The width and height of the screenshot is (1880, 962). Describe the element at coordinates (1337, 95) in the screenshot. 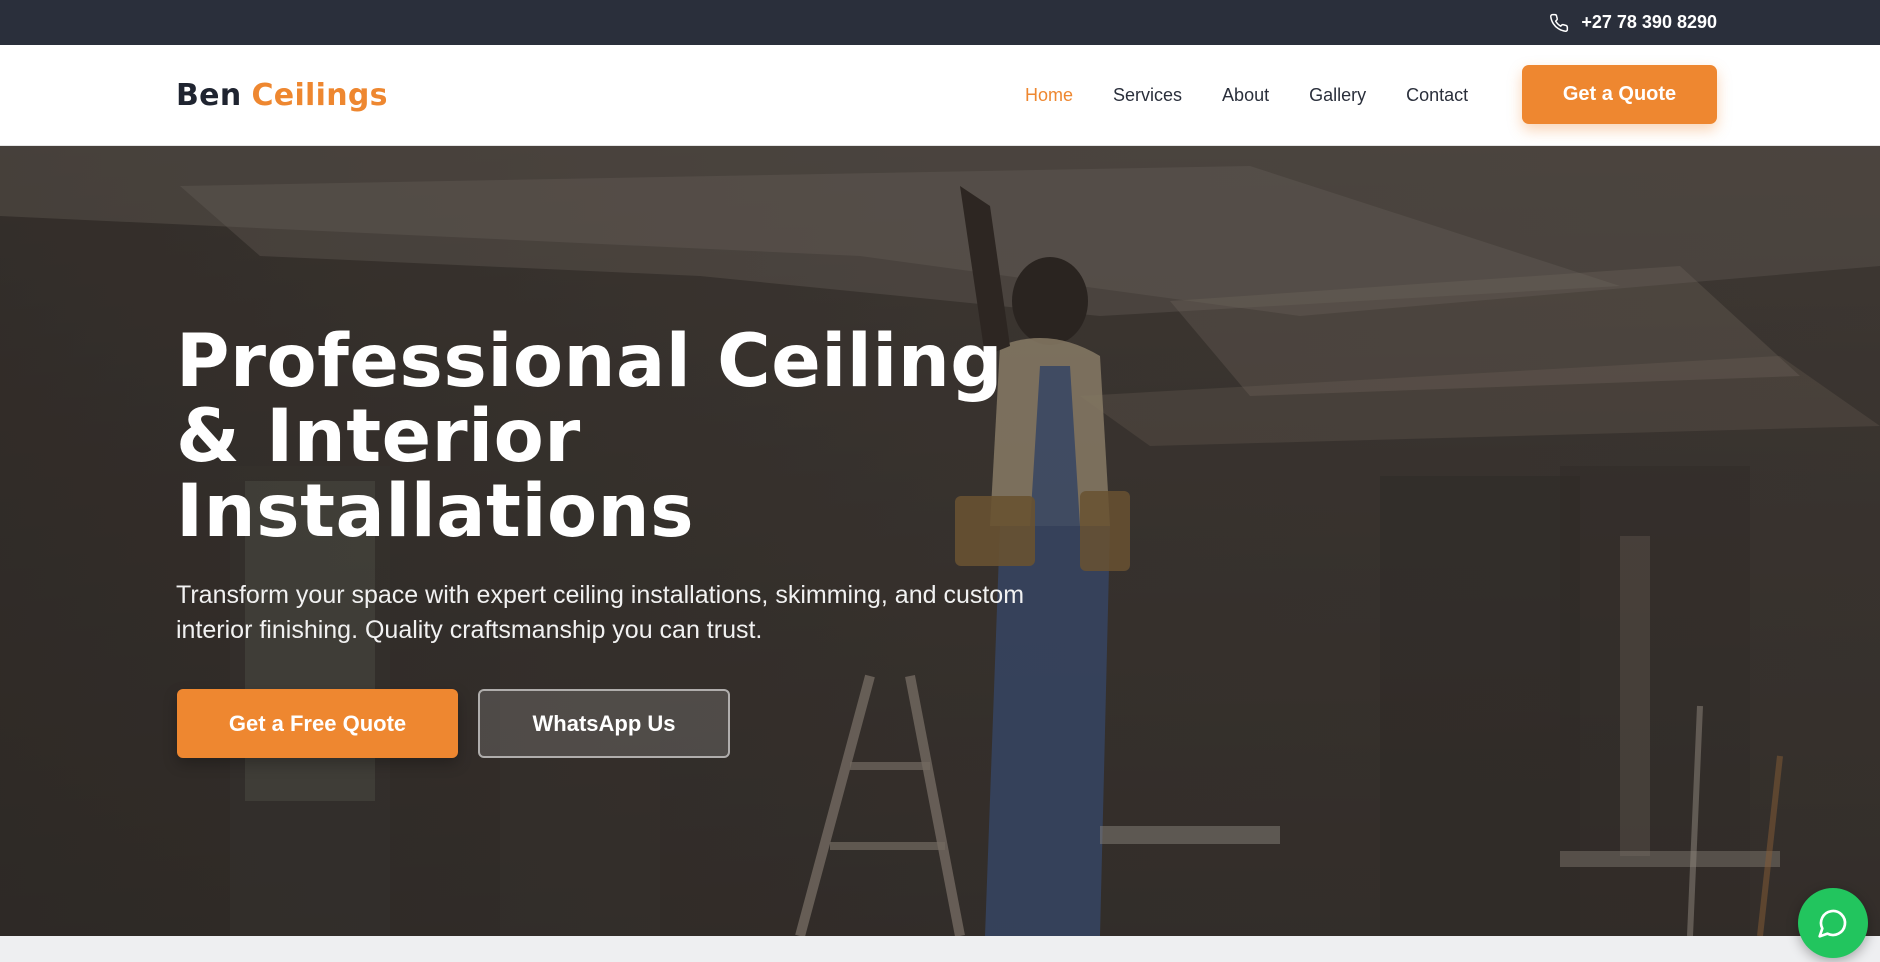

I see `nav-gallery: Gallery` at that location.